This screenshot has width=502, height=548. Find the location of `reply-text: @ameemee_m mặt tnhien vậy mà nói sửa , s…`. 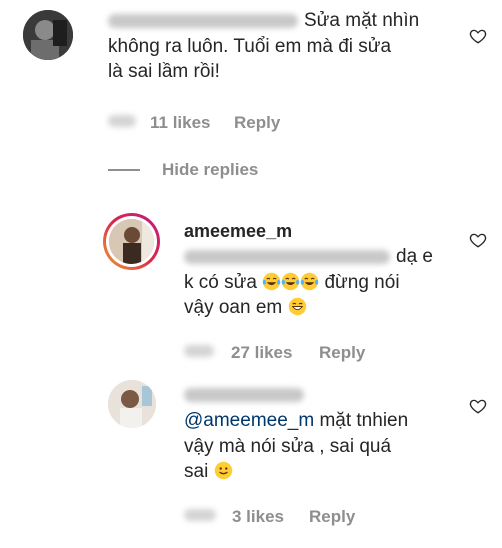

reply-text: @ameemee_m mặt tnhien vậy mà nói sửa , s… is located at coordinates (324, 446).